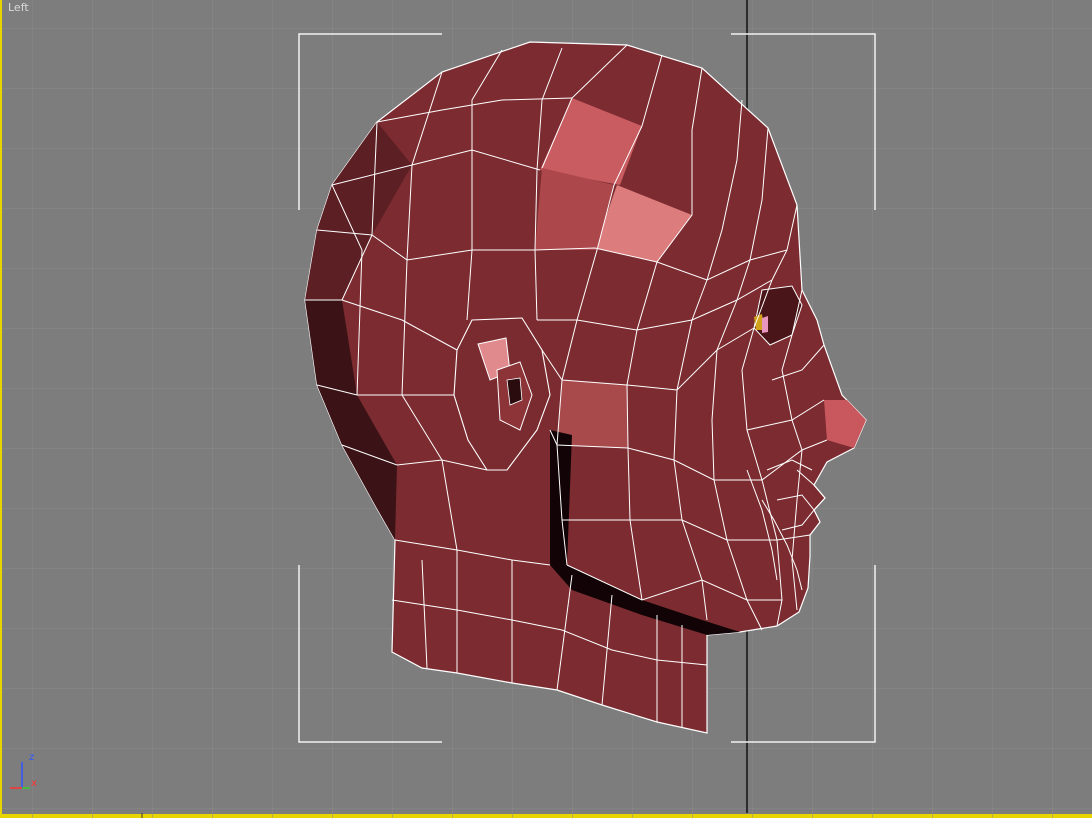 The image size is (1092, 818). What do you see at coordinates (18, 7) in the screenshot?
I see `viewport-label: Left` at bounding box center [18, 7].